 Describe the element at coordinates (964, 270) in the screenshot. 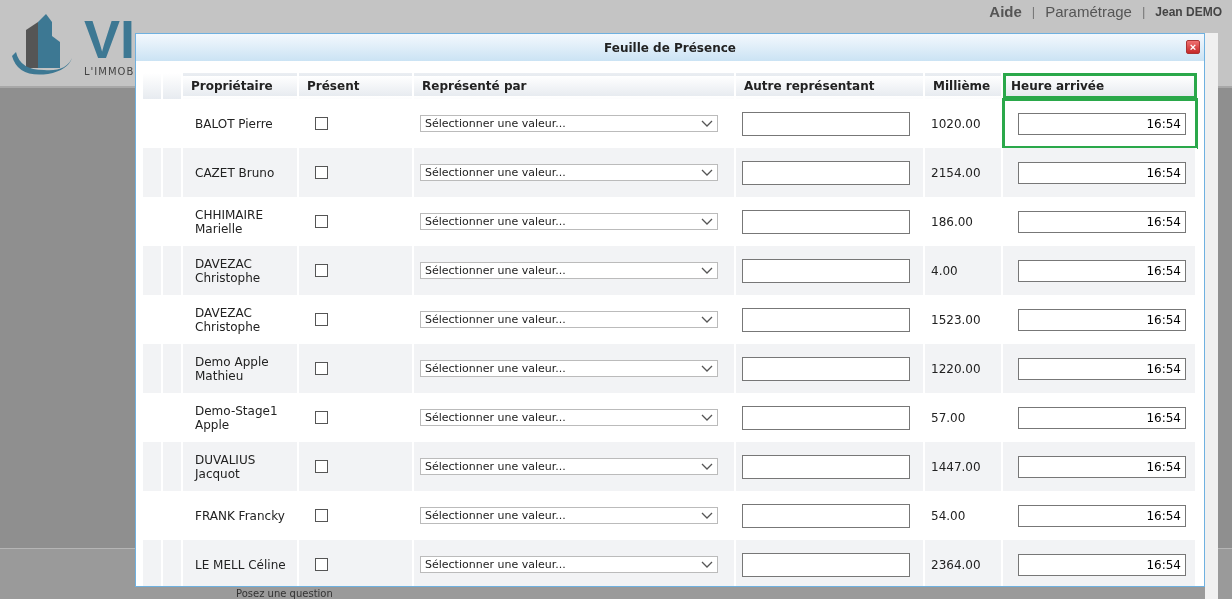

I see `table-cell: 4.00` at that location.